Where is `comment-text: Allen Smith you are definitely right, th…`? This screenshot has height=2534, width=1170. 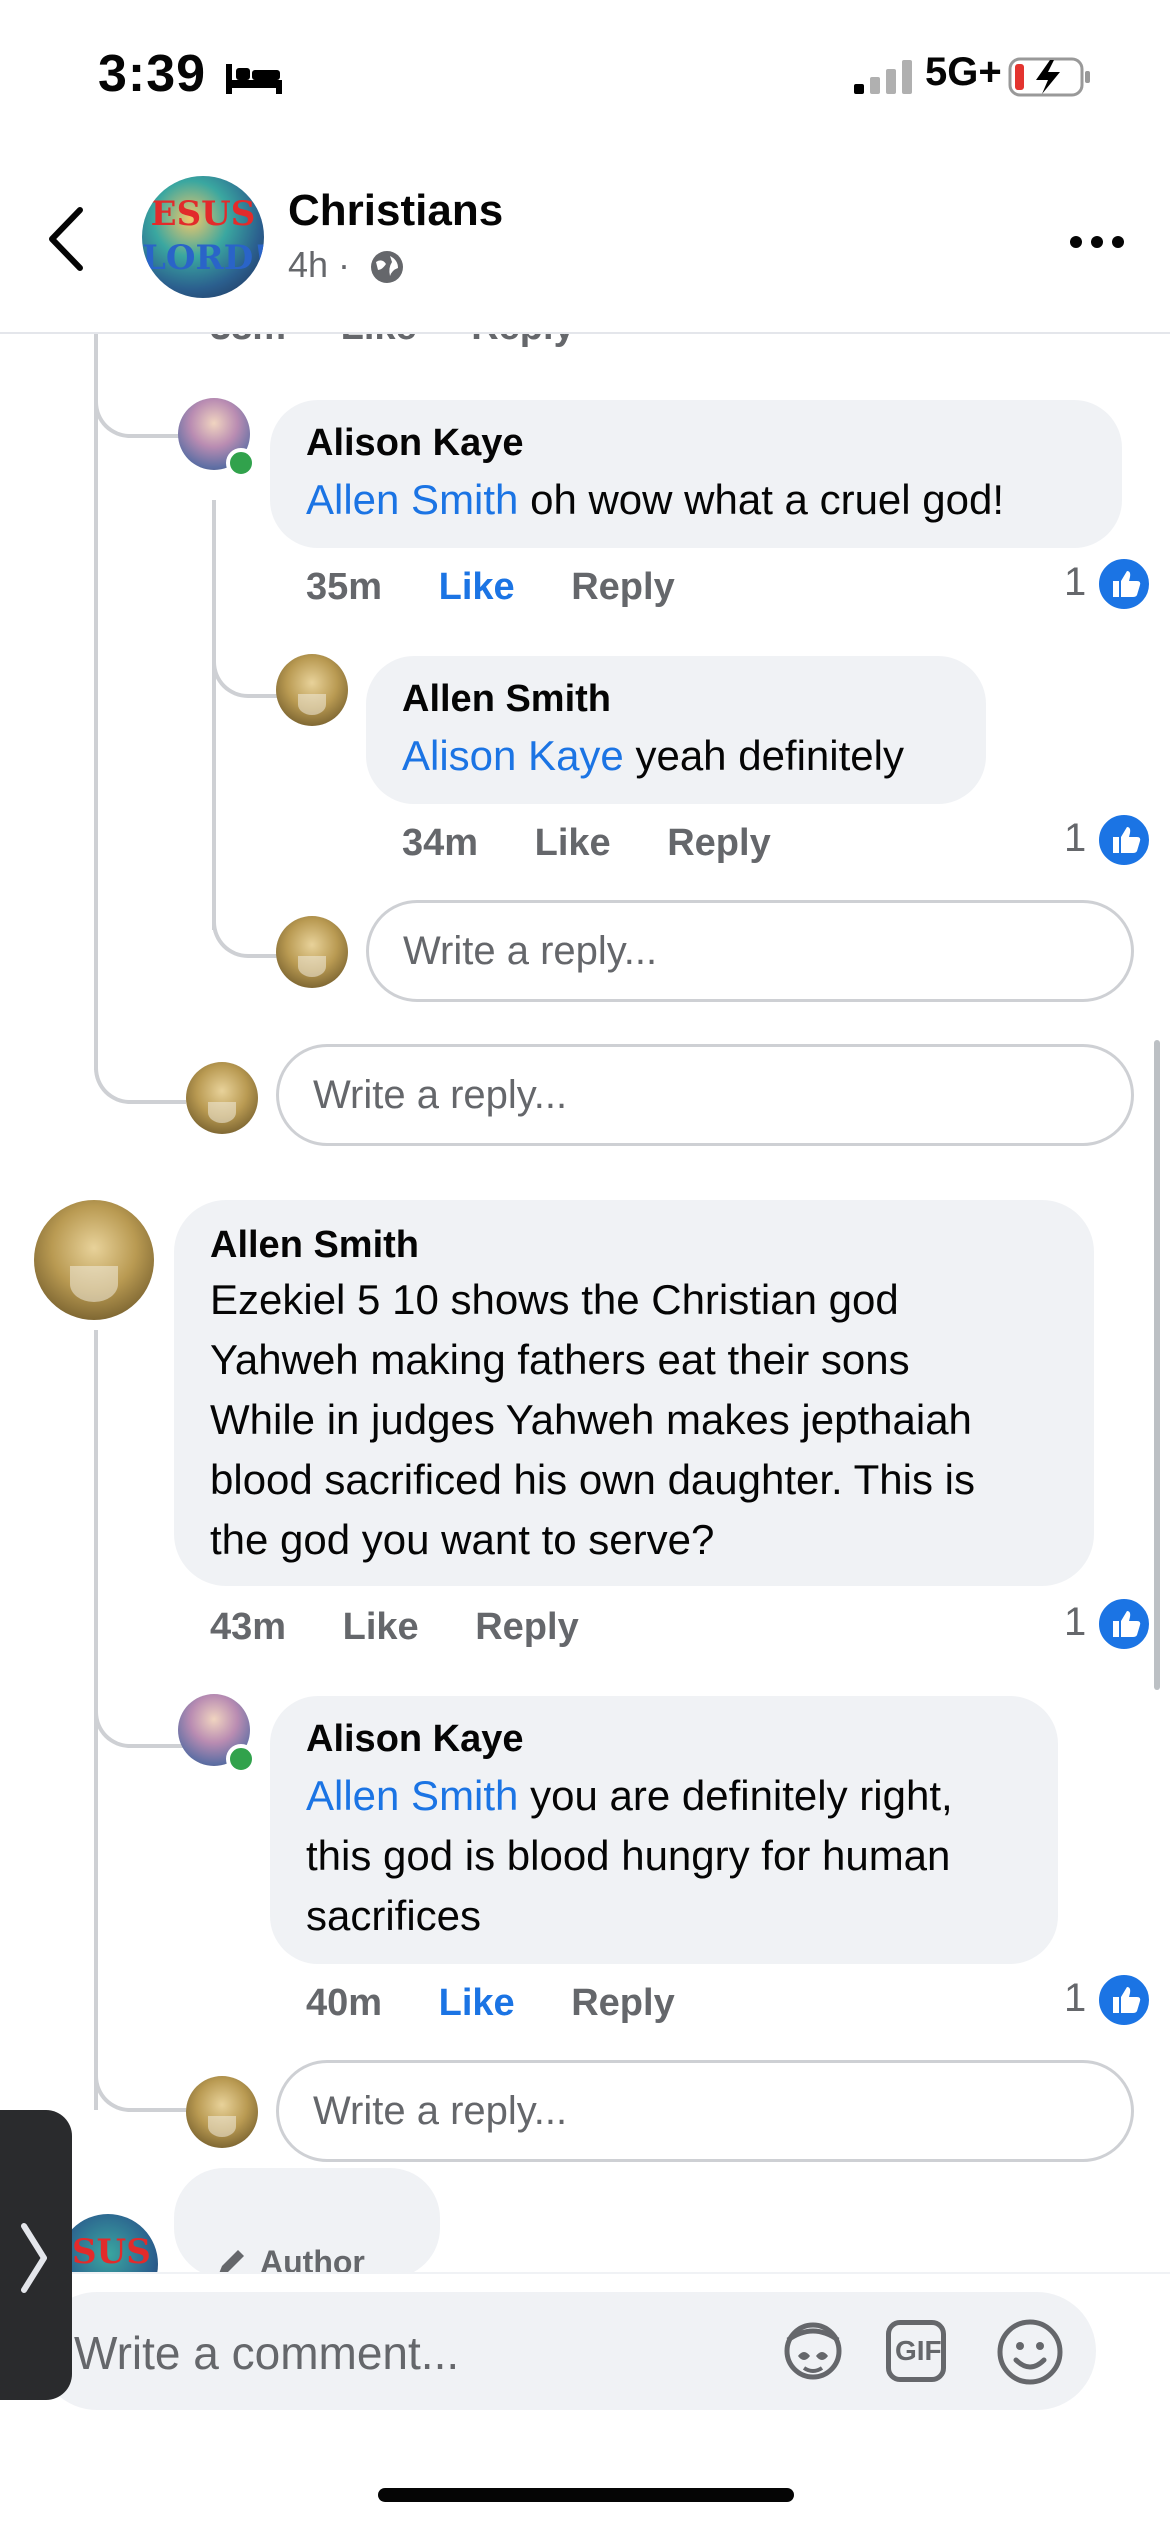
comment-text: Allen Smith you are definitely right, th… is located at coordinates (629, 1855).